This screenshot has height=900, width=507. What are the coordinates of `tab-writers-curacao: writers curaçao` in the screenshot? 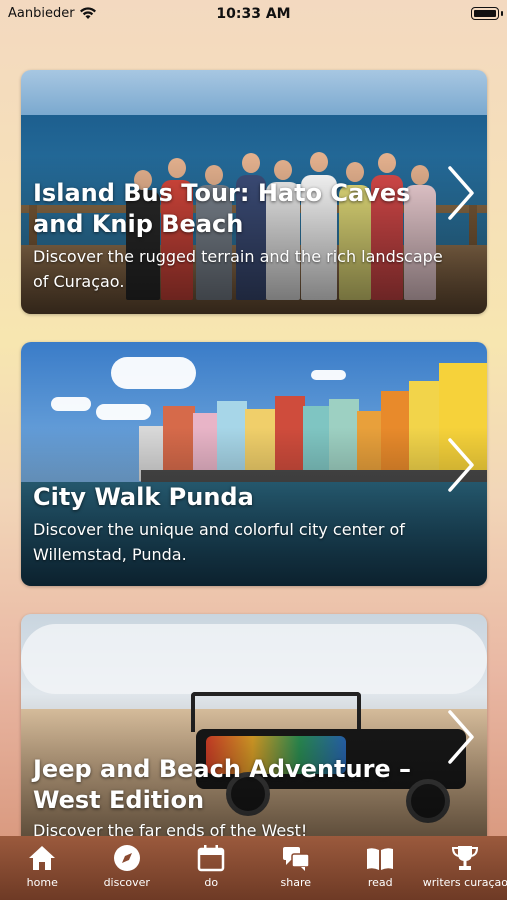 It's located at (465, 862).